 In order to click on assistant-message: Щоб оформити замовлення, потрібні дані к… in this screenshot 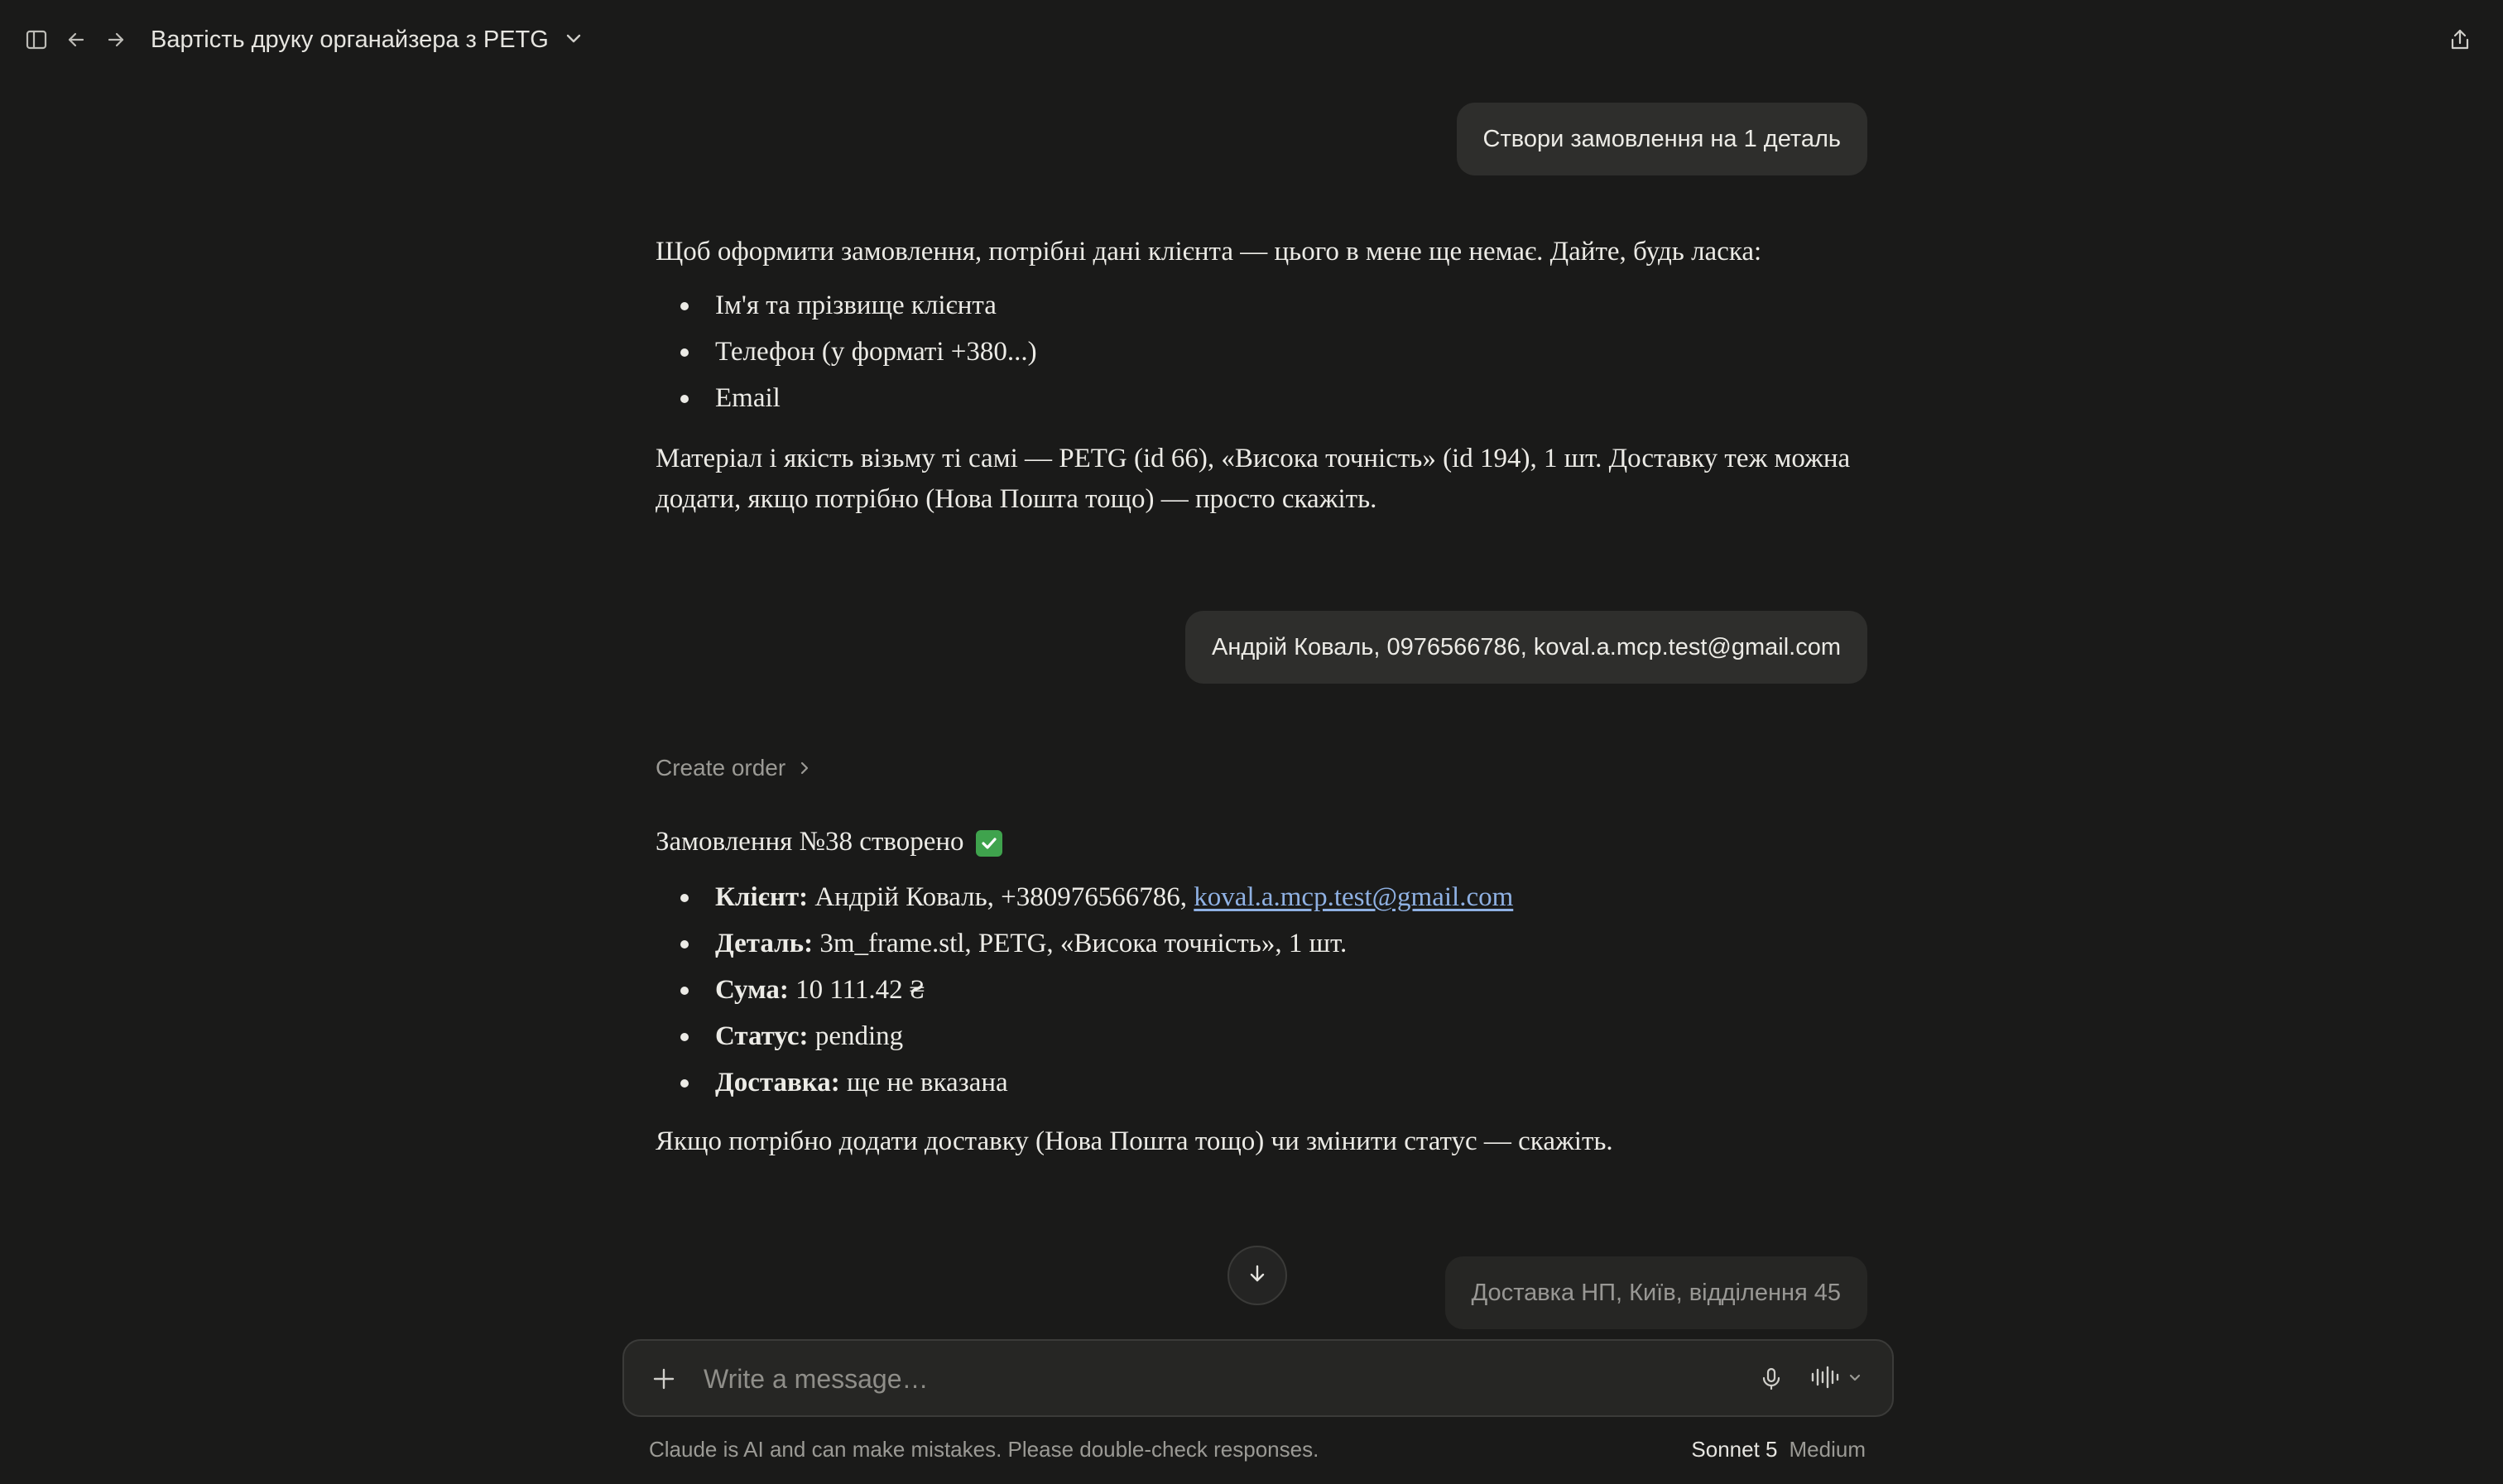, I will do `click(1260, 376)`.